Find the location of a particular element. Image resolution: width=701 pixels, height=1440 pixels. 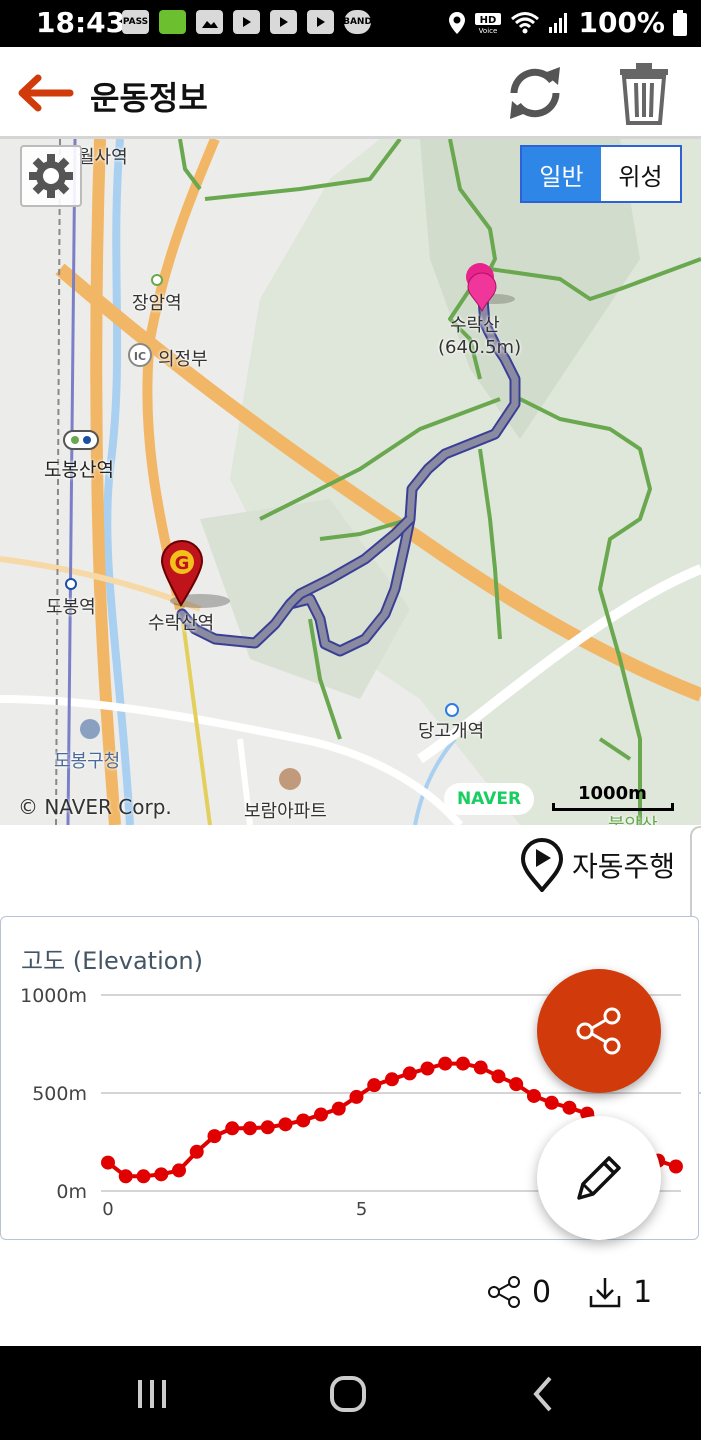

hd-voice-icon: HDVoice is located at coordinates (488, 23).